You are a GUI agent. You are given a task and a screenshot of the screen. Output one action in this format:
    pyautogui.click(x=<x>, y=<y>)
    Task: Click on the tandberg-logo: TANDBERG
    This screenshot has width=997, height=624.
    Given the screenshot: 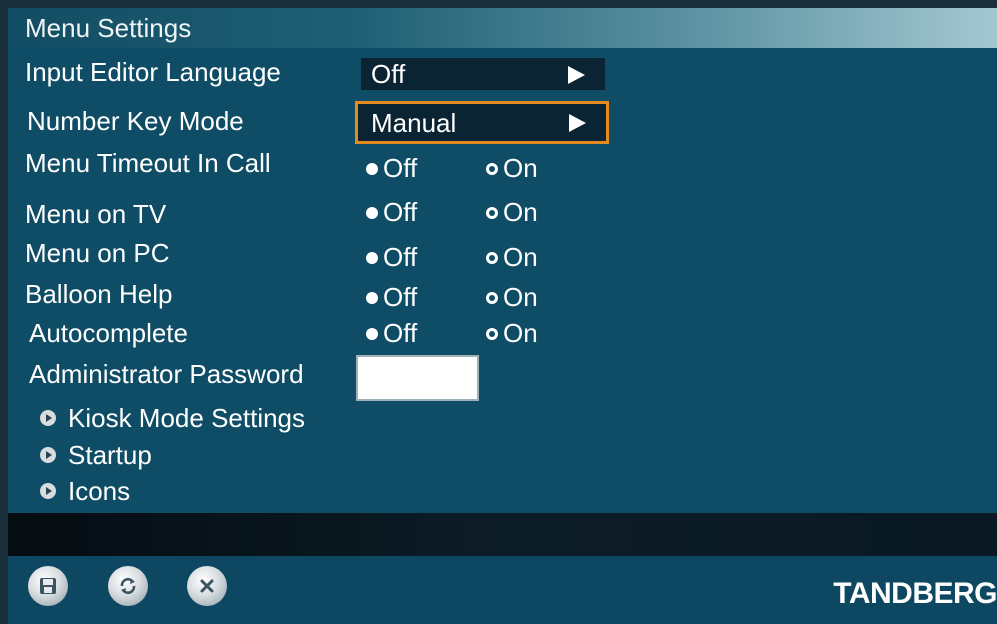 What is the action you would take?
    pyautogui.click(x=915, y=593)
    